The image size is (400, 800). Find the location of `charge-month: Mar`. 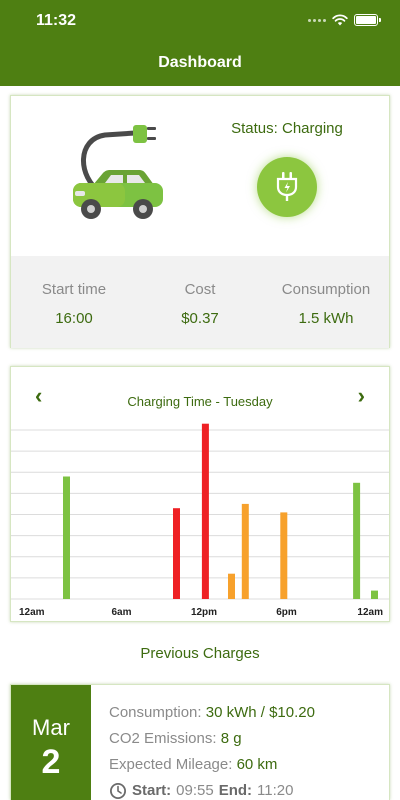

charge-month: Mar is located at coordinates (51, 727).